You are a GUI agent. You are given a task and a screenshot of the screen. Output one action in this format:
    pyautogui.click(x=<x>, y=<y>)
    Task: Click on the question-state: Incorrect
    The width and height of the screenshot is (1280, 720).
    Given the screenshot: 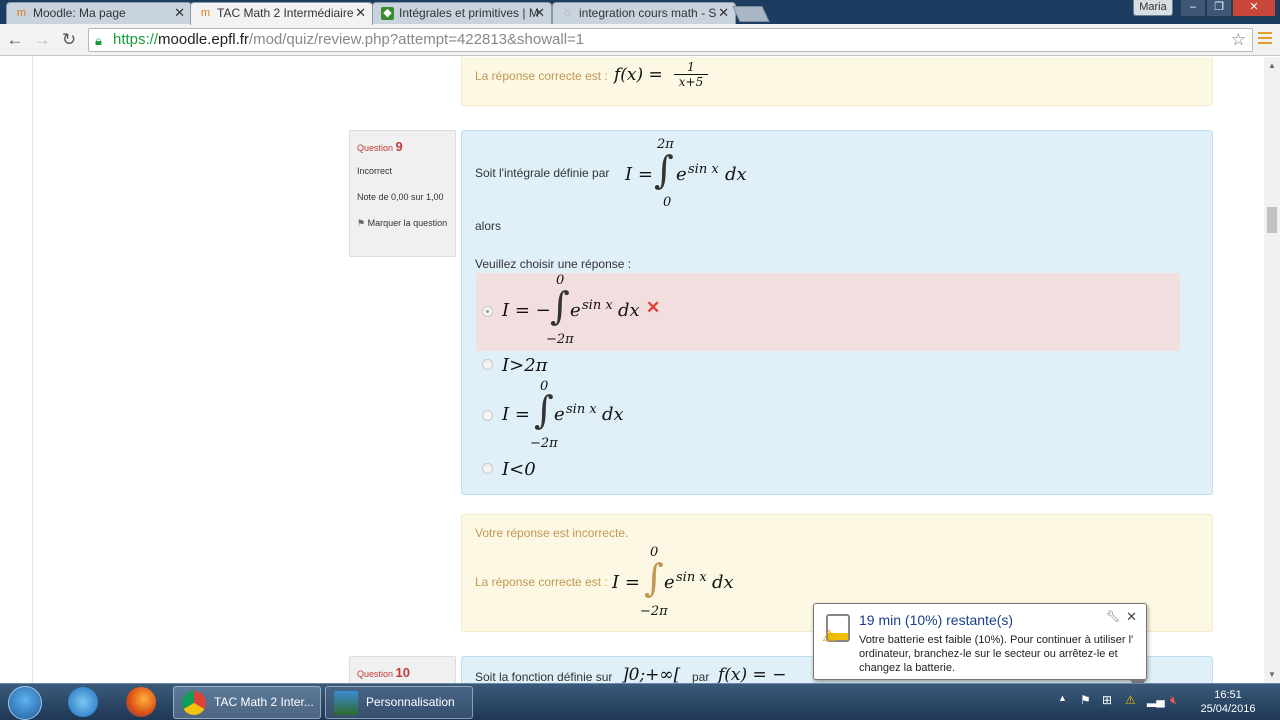 What is the action you would take?
    pyautogui.click(x=375, y=171)
    